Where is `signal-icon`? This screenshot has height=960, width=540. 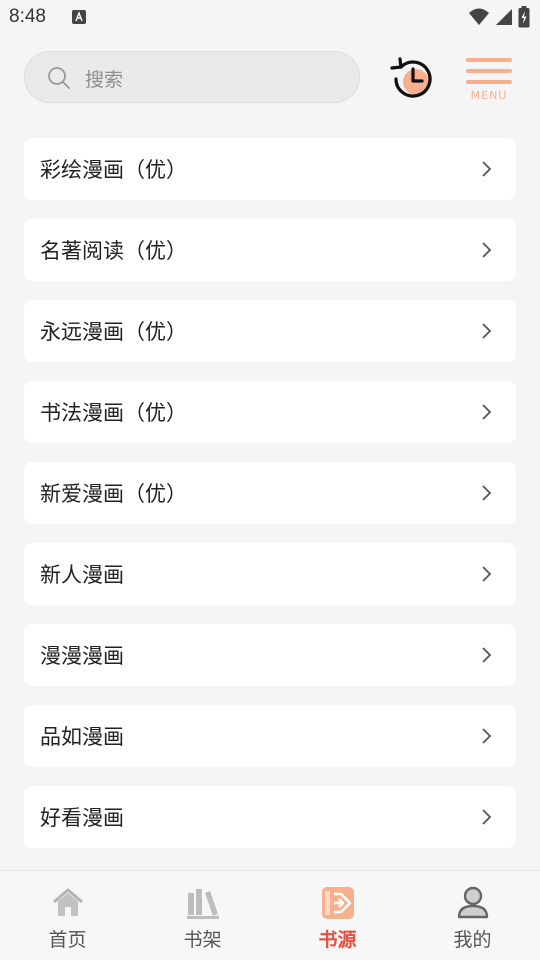 signal-icon is located at coordinates (504, 17).